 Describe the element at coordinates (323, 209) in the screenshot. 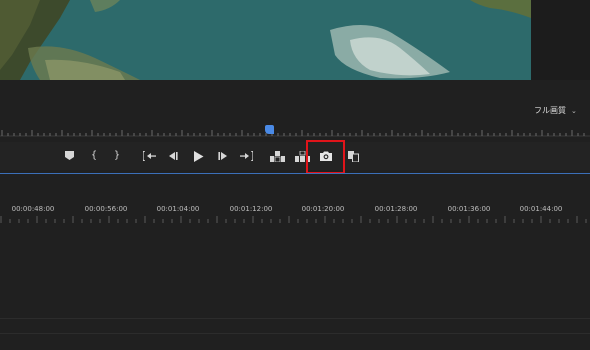

I see `timecode-label: 00:01:20:00` at that location.